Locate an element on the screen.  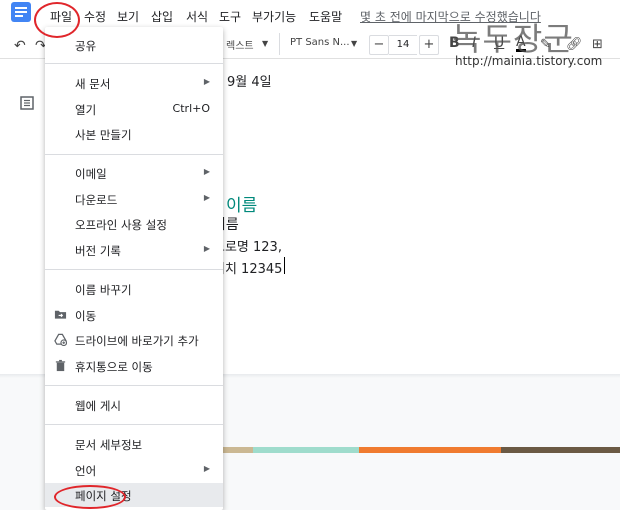
menu-item-label: 이동 is located at coordinates (86, 316).